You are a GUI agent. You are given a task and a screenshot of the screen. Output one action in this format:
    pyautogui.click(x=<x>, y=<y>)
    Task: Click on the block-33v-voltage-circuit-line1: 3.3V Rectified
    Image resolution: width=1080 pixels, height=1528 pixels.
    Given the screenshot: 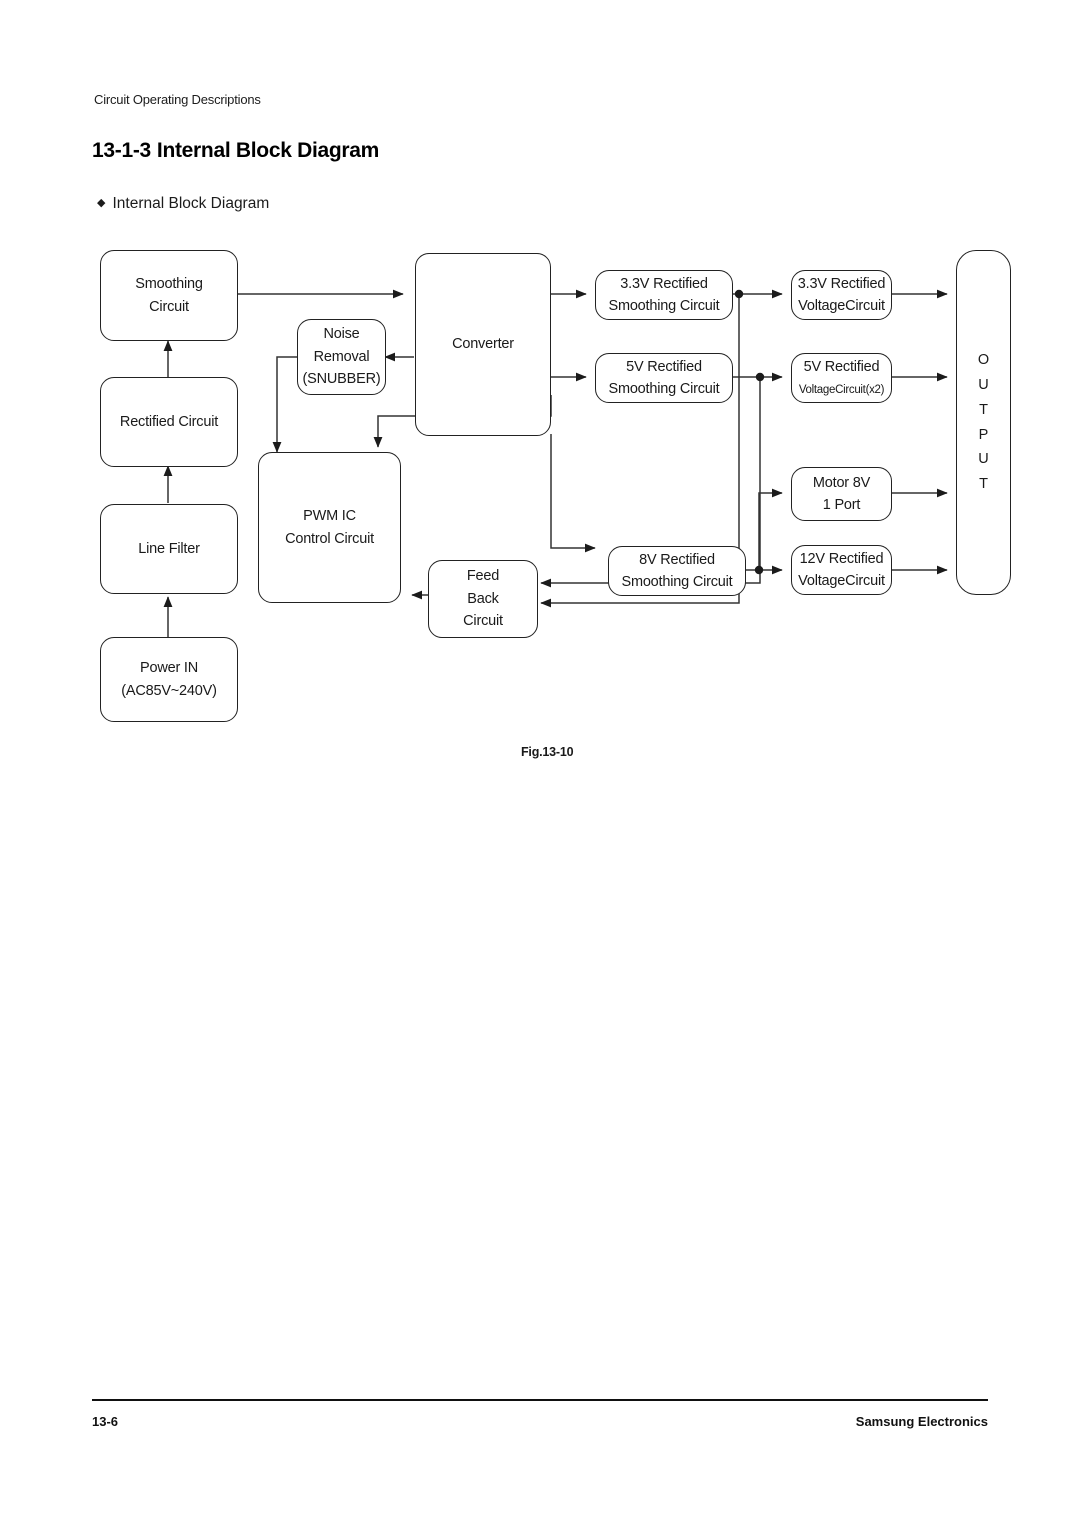 What is the action you would take?
    pyautogui.click(x=841, y=283)
    